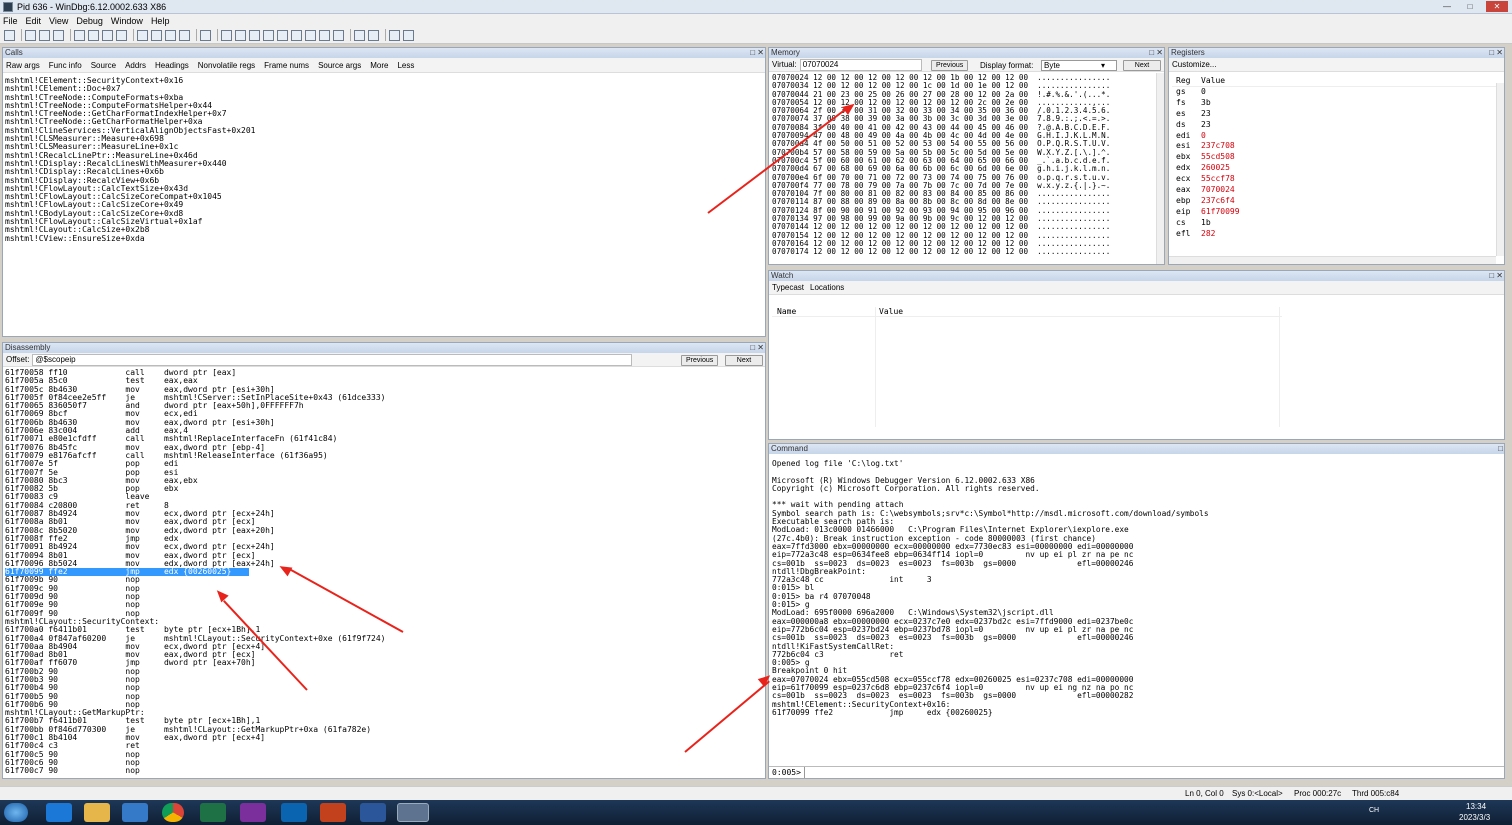 This screenshot has width=1512, height=825. I want to click on tab-addrs: Addrs, so click(135, 65).